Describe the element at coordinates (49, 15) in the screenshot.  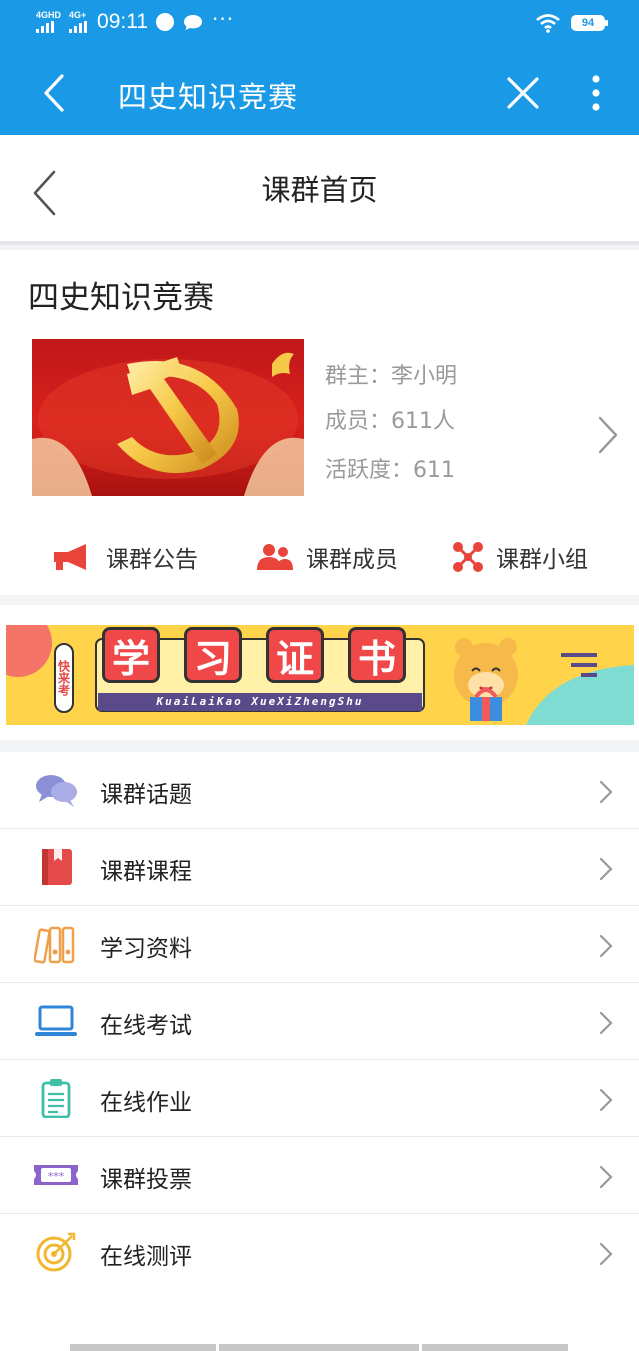
I see `network-label-1: 4GHD` at that location.